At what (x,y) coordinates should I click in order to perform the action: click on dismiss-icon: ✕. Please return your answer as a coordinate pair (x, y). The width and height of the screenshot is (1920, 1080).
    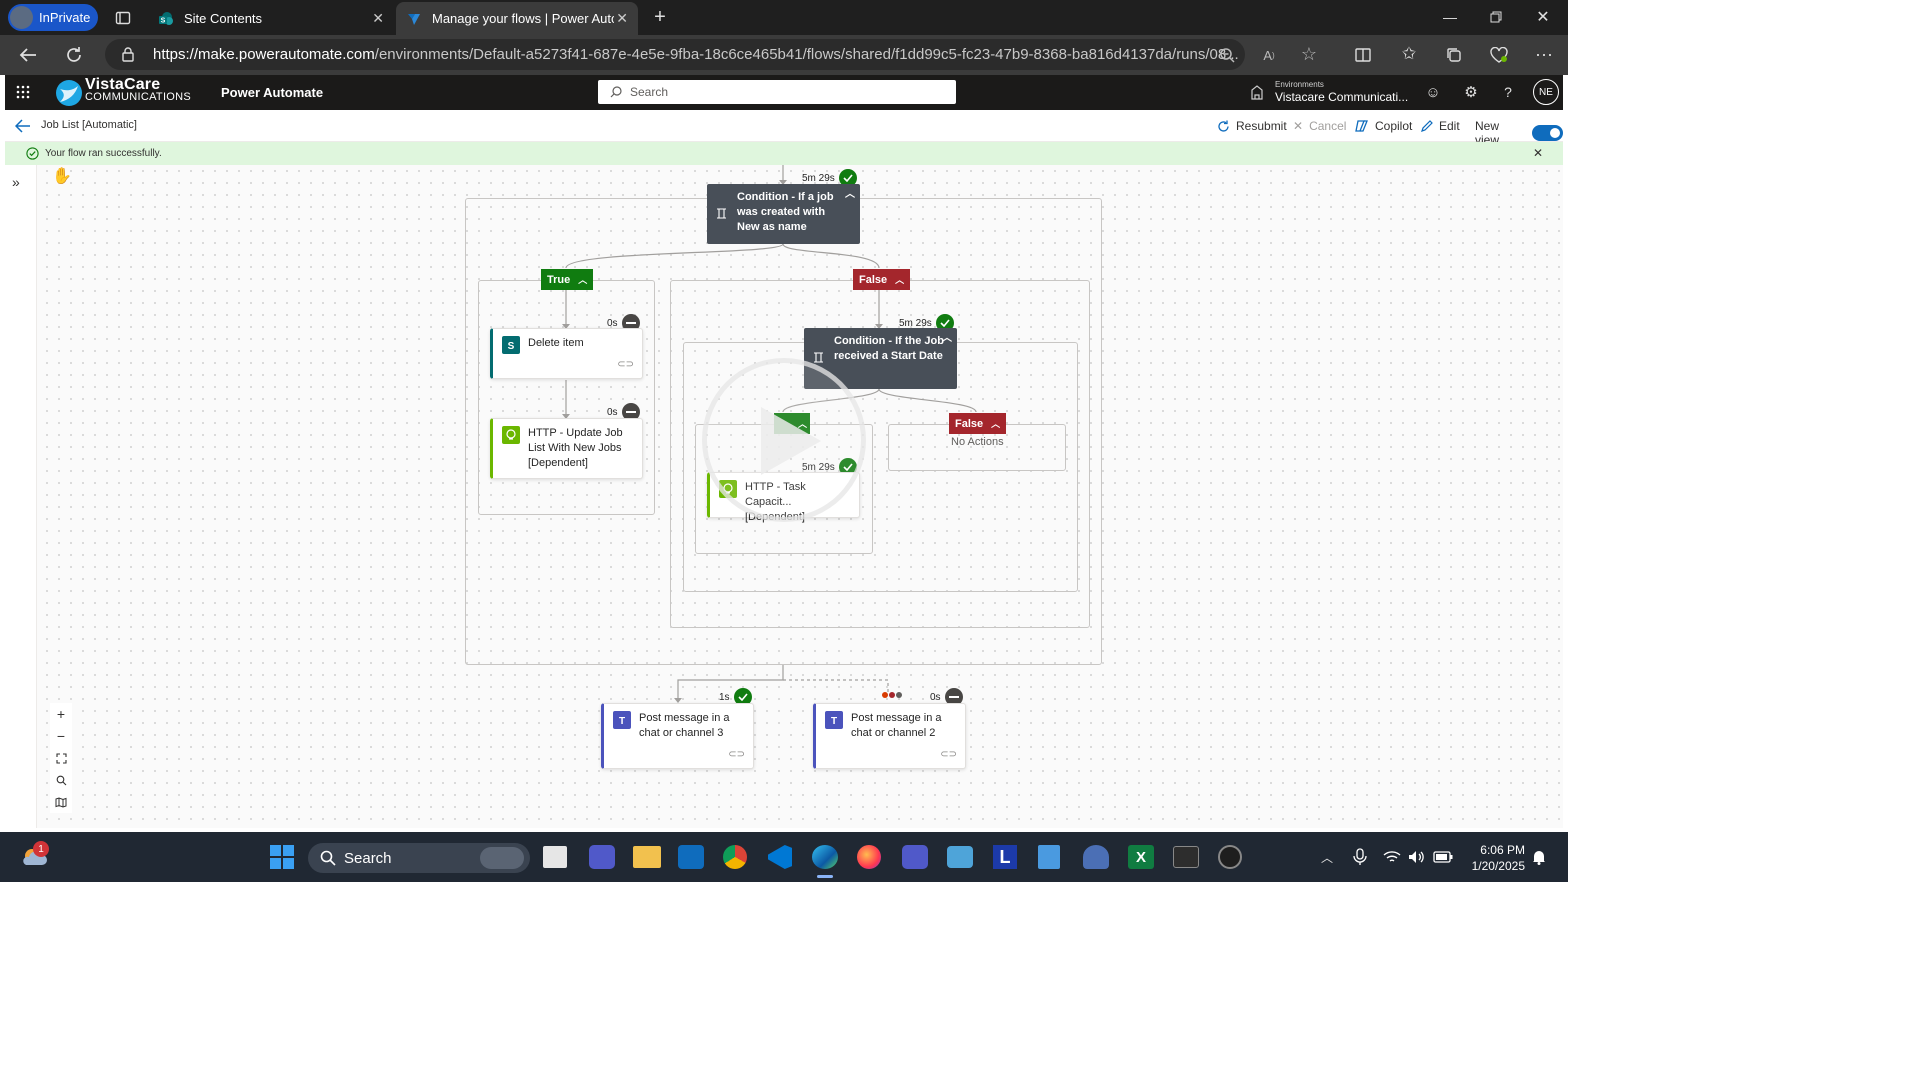
    Looking at the image, I should click on (1538, 153).